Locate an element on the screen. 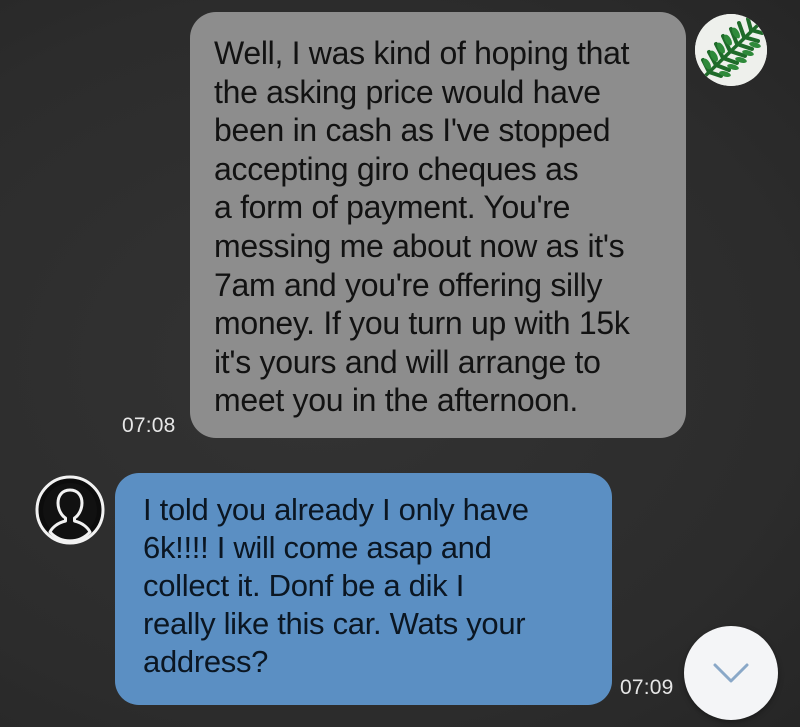  fern-leaf-avatar-icon is located at coordinates (731, 50).